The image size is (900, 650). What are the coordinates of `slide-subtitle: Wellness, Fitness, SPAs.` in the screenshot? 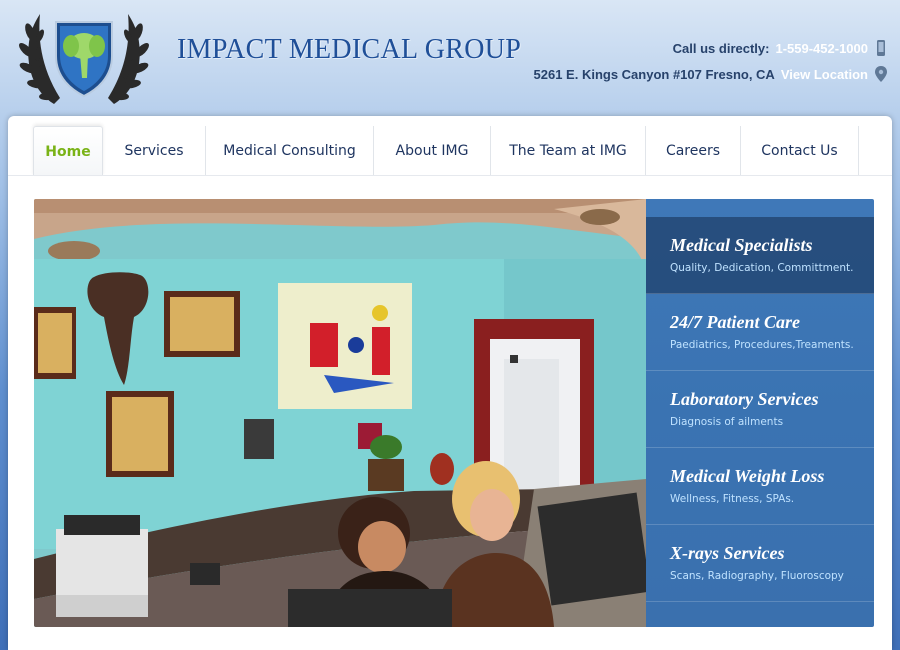 It's located at (732, 499).